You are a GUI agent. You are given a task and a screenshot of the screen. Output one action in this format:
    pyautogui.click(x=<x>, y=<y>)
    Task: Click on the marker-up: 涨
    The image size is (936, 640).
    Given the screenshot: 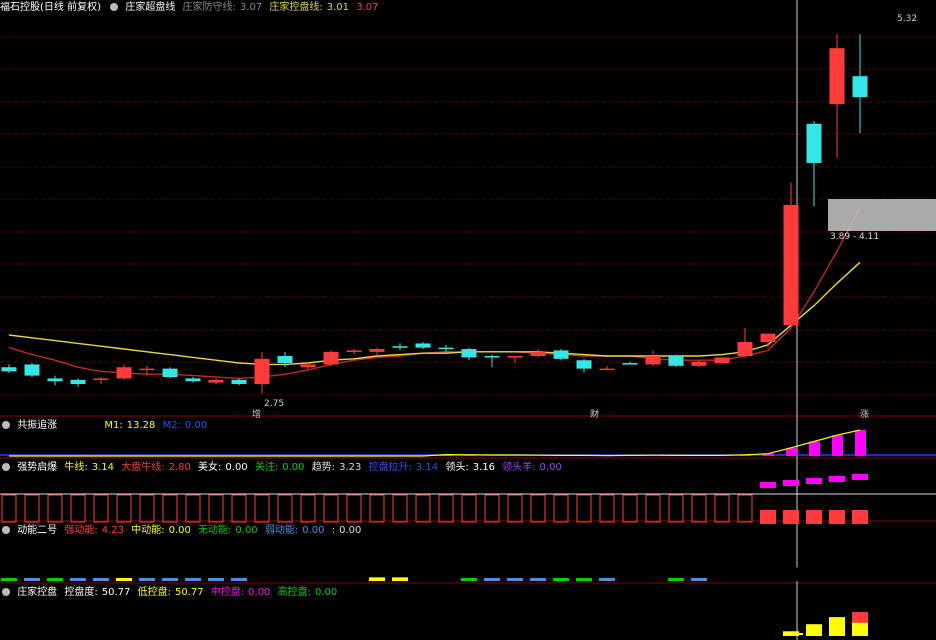 What is the action you would take?
    pyautogui.click(x=865, y=415)
    